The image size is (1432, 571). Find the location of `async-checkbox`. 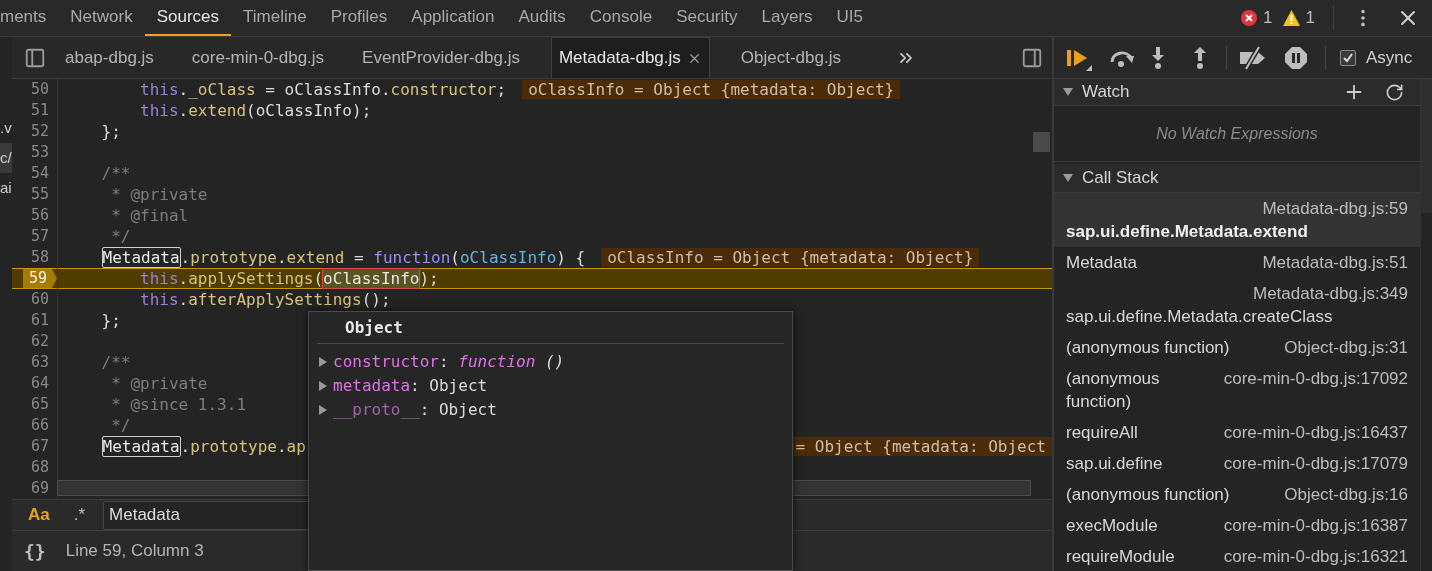

async-checkbox is located at coordinates (1348, 57).